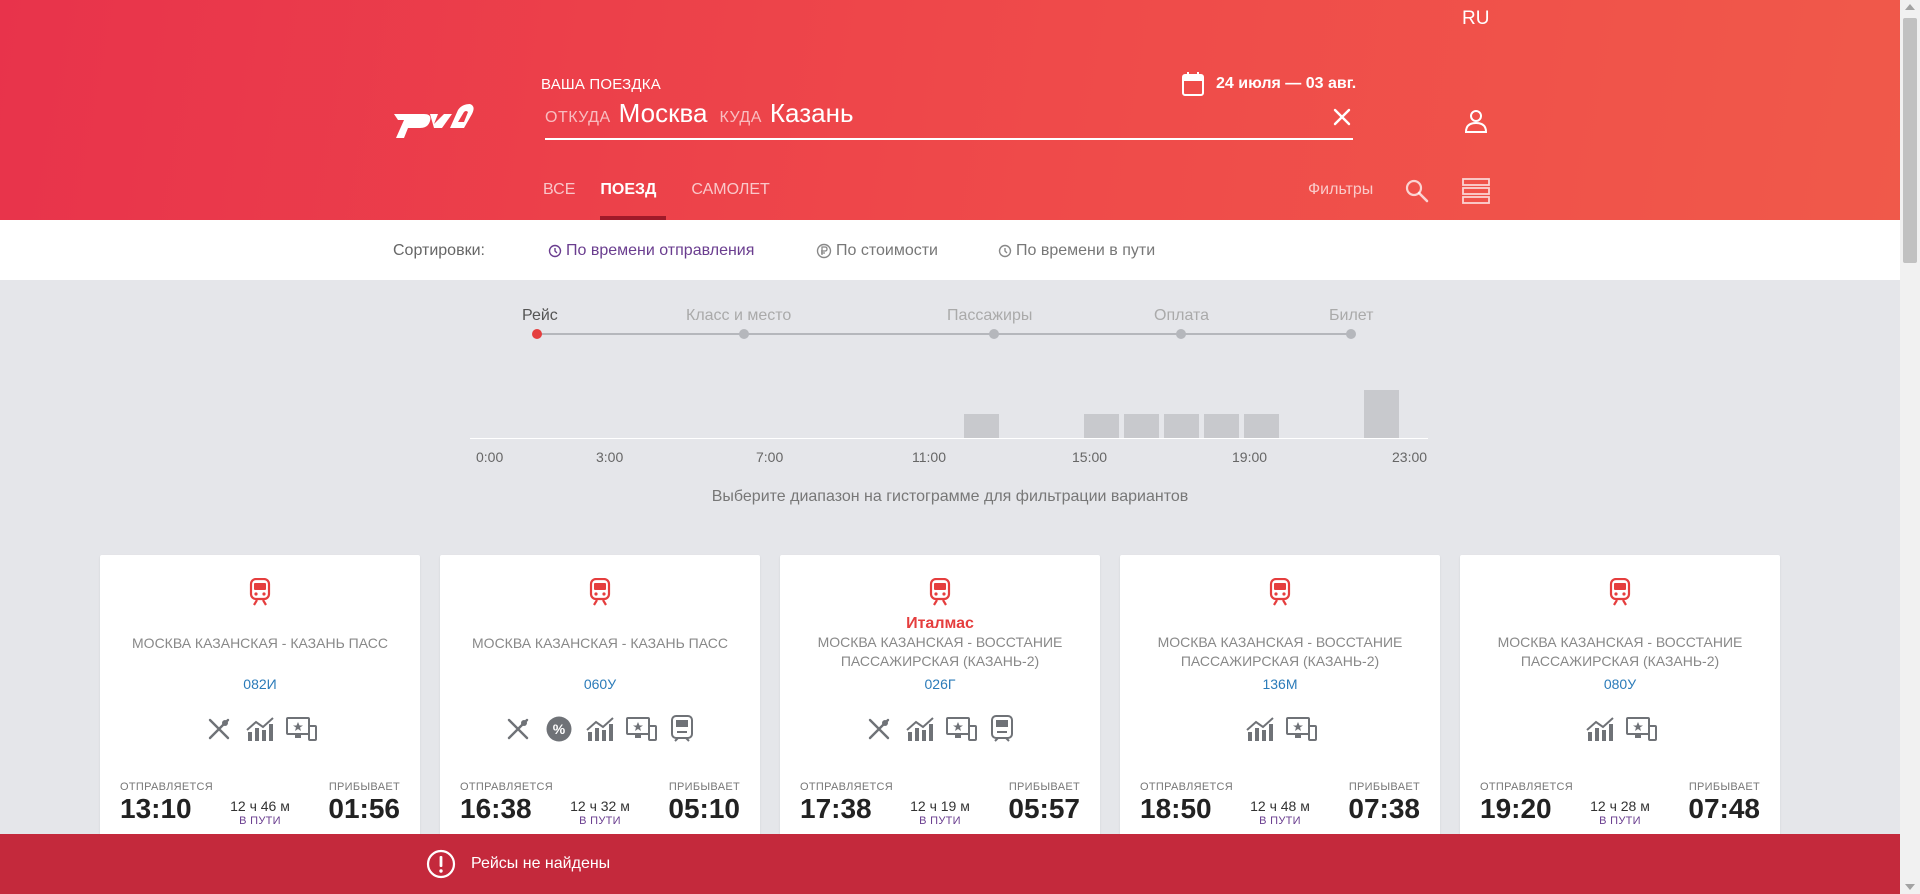 The height and width of the screenshot is (894, 1920). Describe the element at coordinates (739, 315) in the screenshot. I see `step-class: Класс и место` at that location.